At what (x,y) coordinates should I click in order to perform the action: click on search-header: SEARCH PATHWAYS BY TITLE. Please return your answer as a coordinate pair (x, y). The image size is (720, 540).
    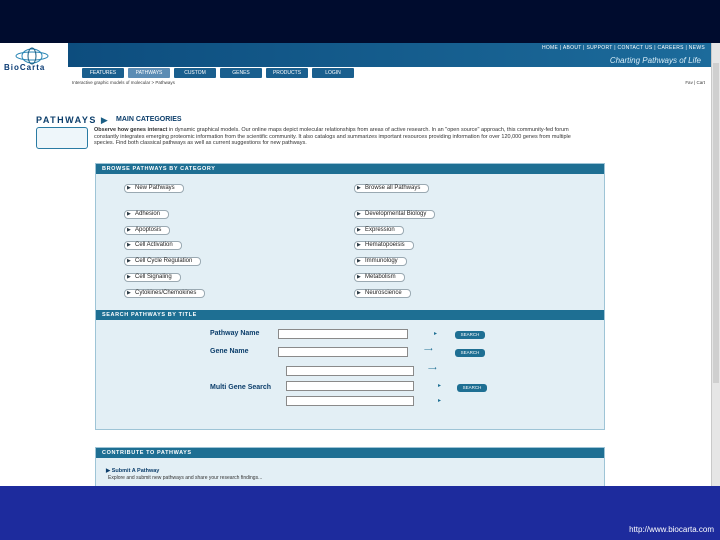
    Looking at the image, I should click on (350, 315).